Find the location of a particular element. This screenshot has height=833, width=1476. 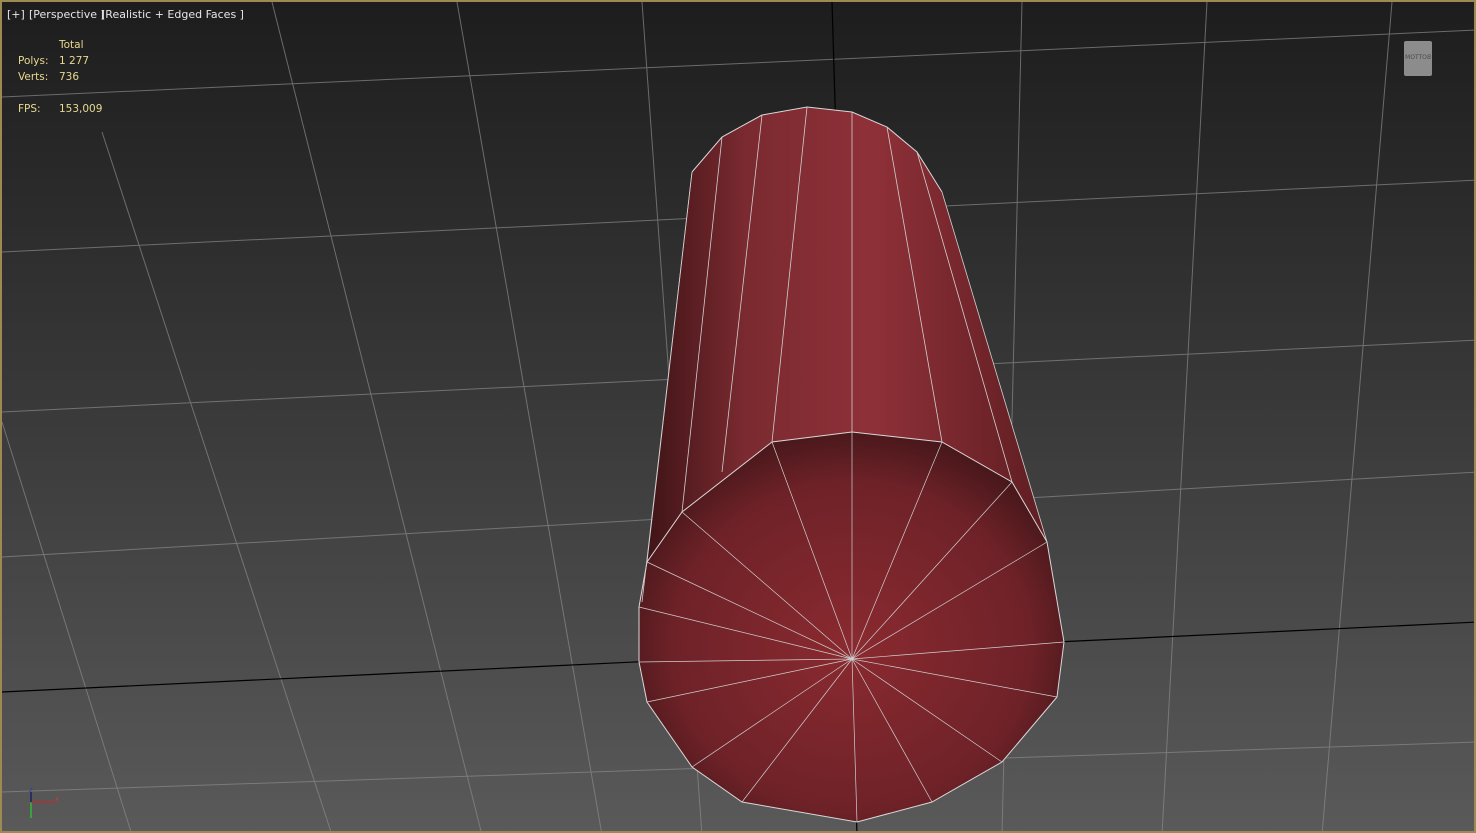

viewcube-face-label: BOTTOM is located at coordinates (1418, 57).